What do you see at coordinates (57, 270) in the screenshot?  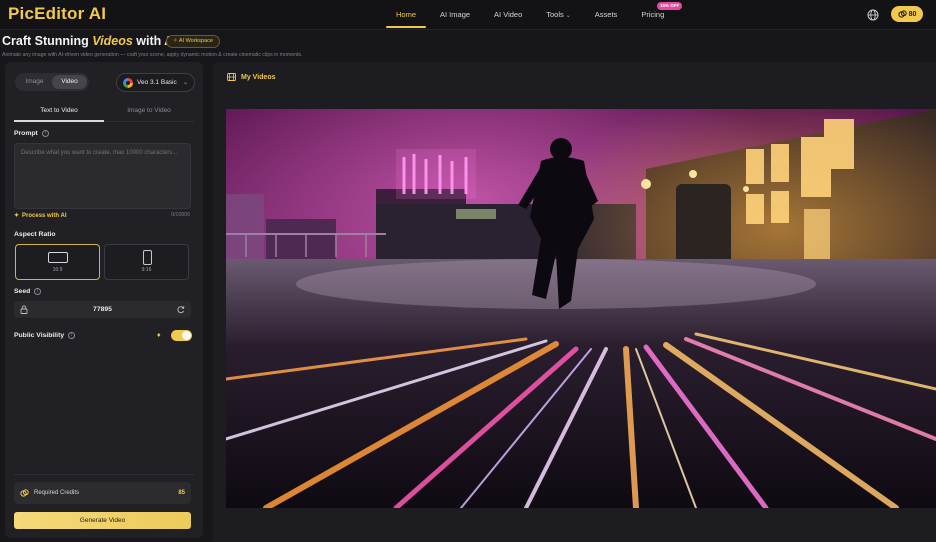 I see `aspect-16-9-label: 16:9` at bounding box center [57, 270].